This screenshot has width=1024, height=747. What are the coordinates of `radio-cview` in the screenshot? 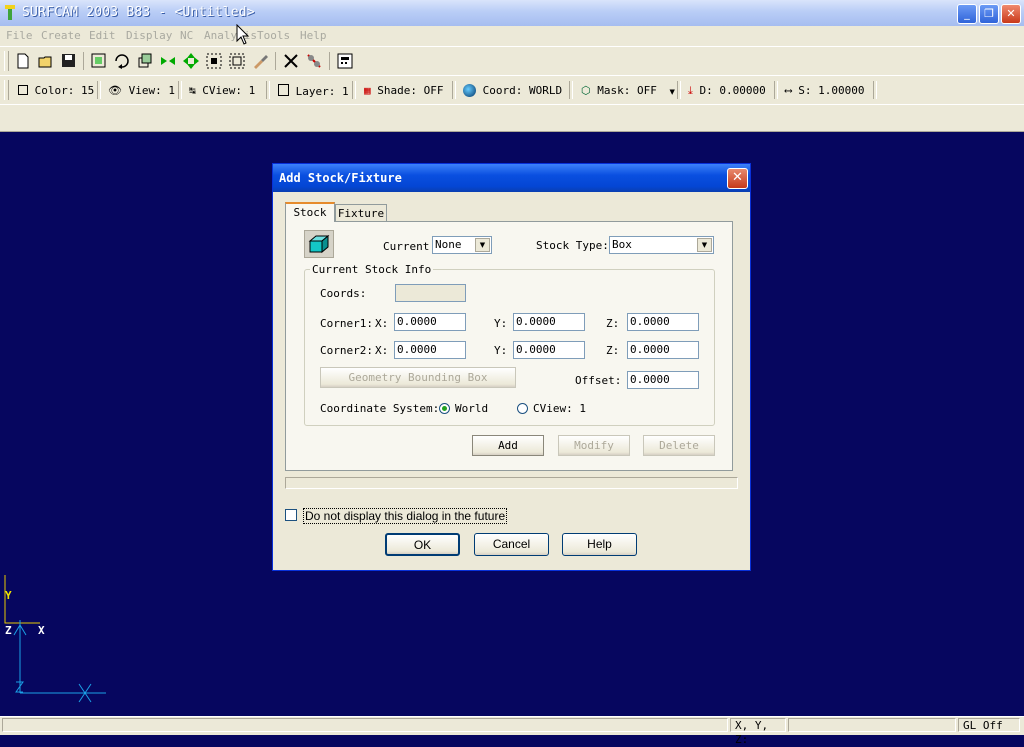 It's located at (522, 408).